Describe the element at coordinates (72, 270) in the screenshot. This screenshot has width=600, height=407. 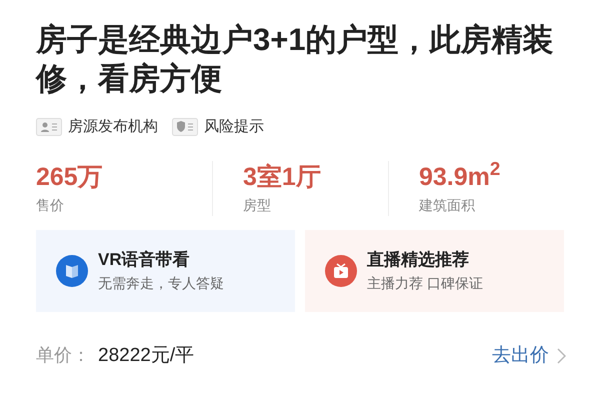
I see `vr-icon` at that location.